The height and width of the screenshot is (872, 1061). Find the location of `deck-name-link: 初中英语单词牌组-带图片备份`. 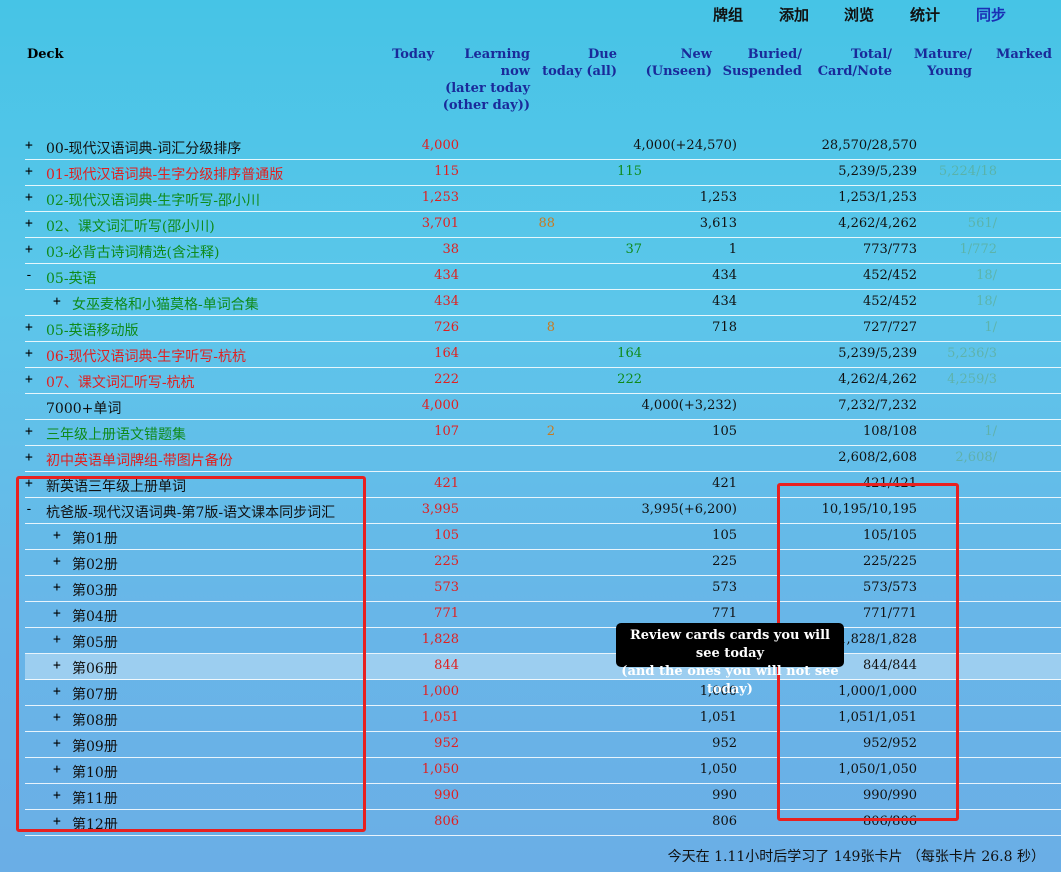

deck-name-link: 初中英语单词牌组-带图片备份 is located at coordinates (139, 460).